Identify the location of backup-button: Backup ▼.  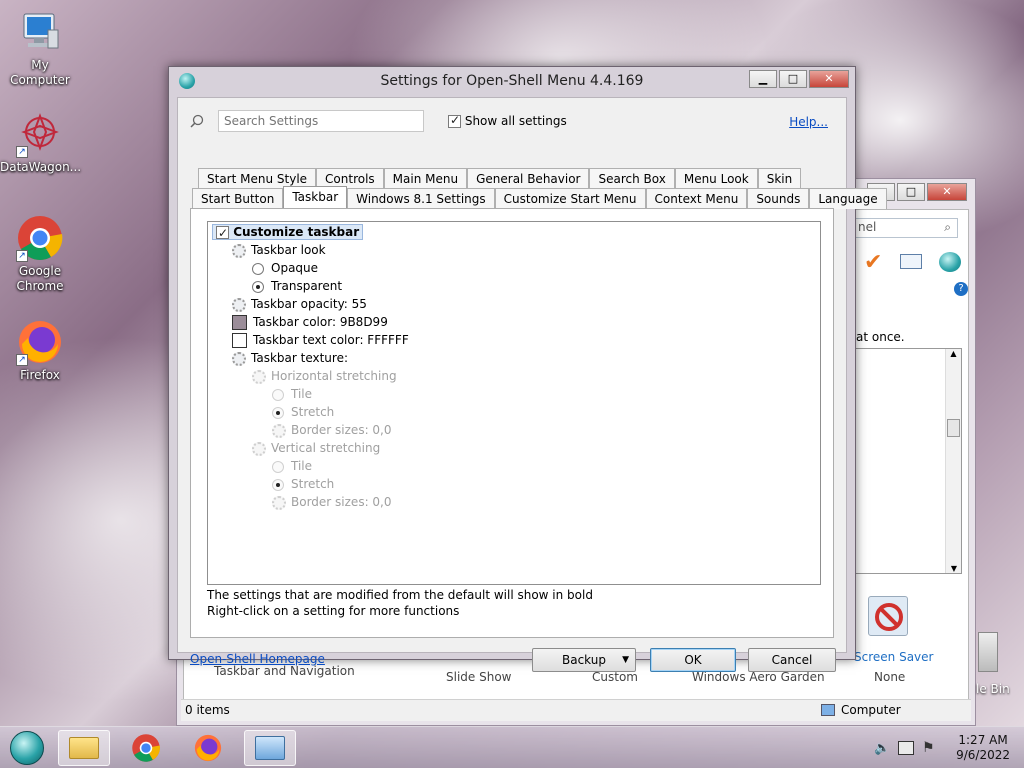
(584, 660).